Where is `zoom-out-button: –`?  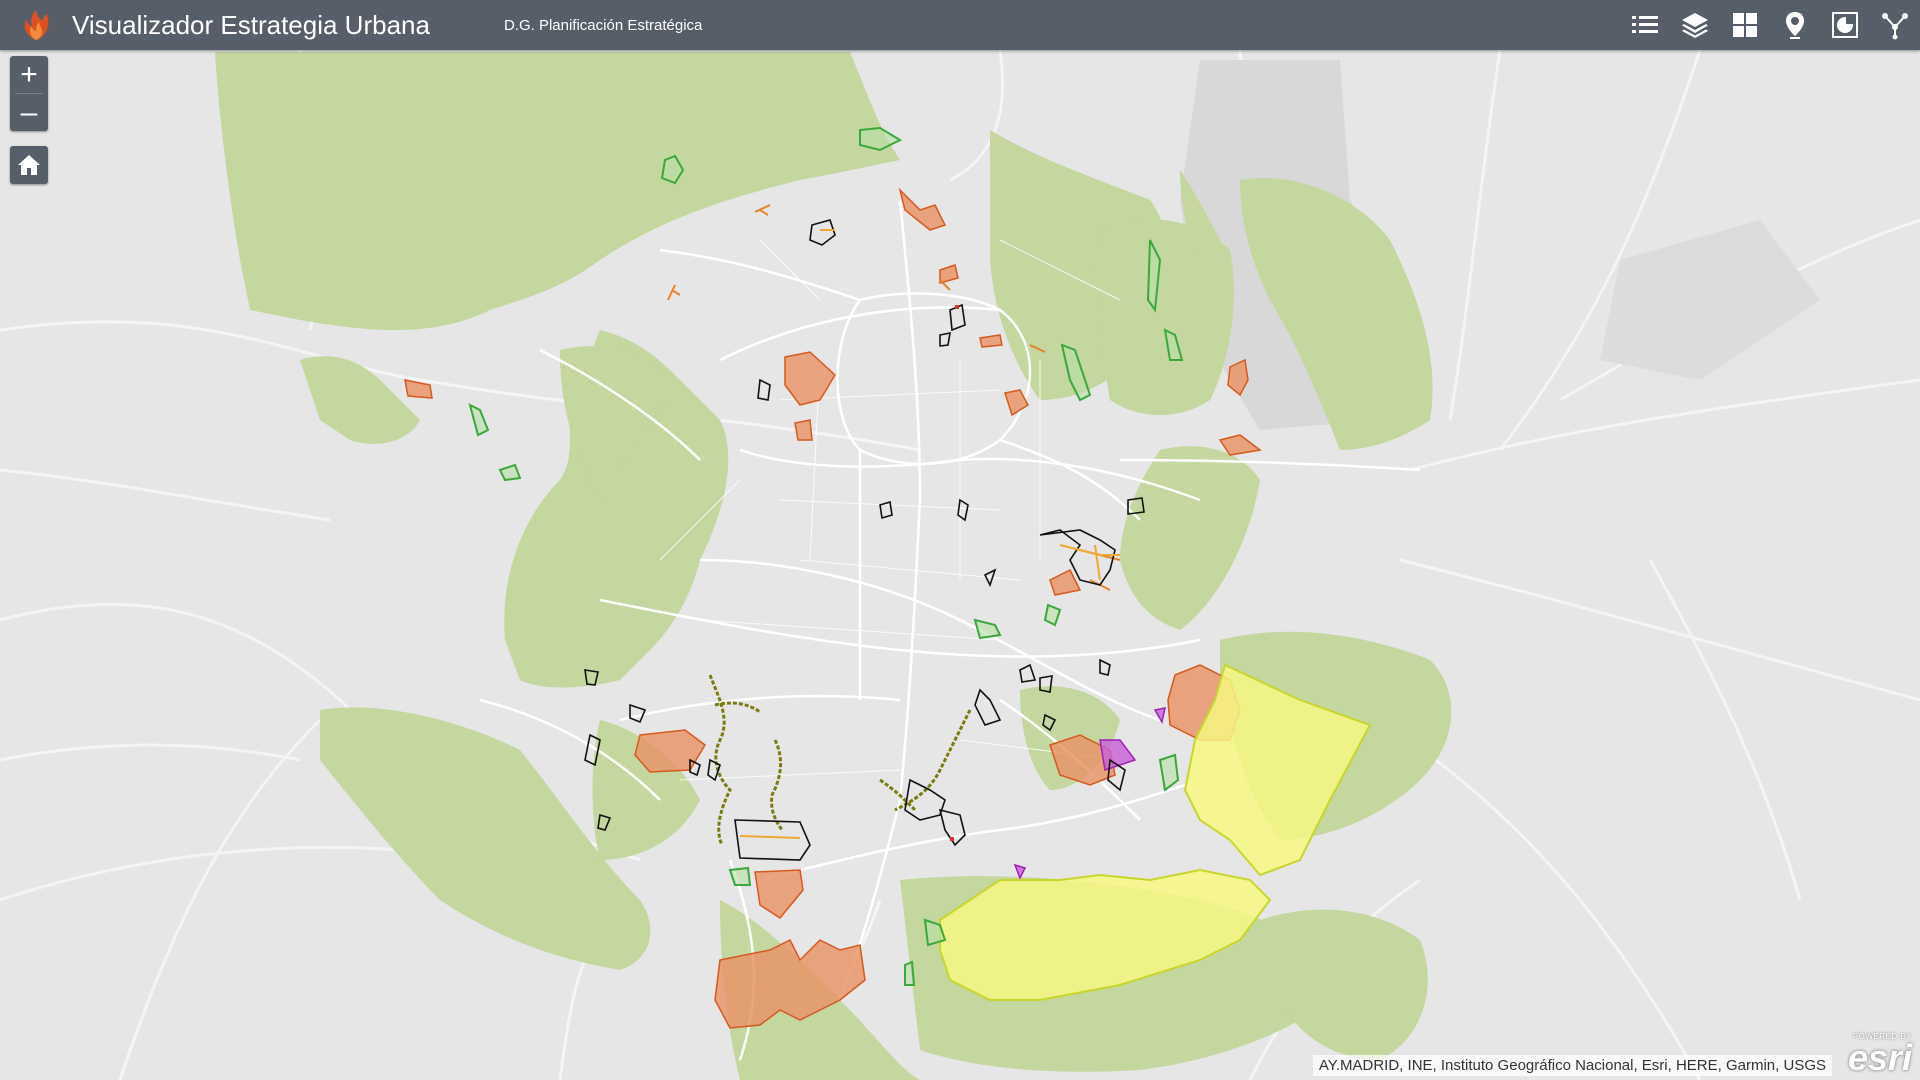
zoom-out-button: – is located at coordinates (29, 112).